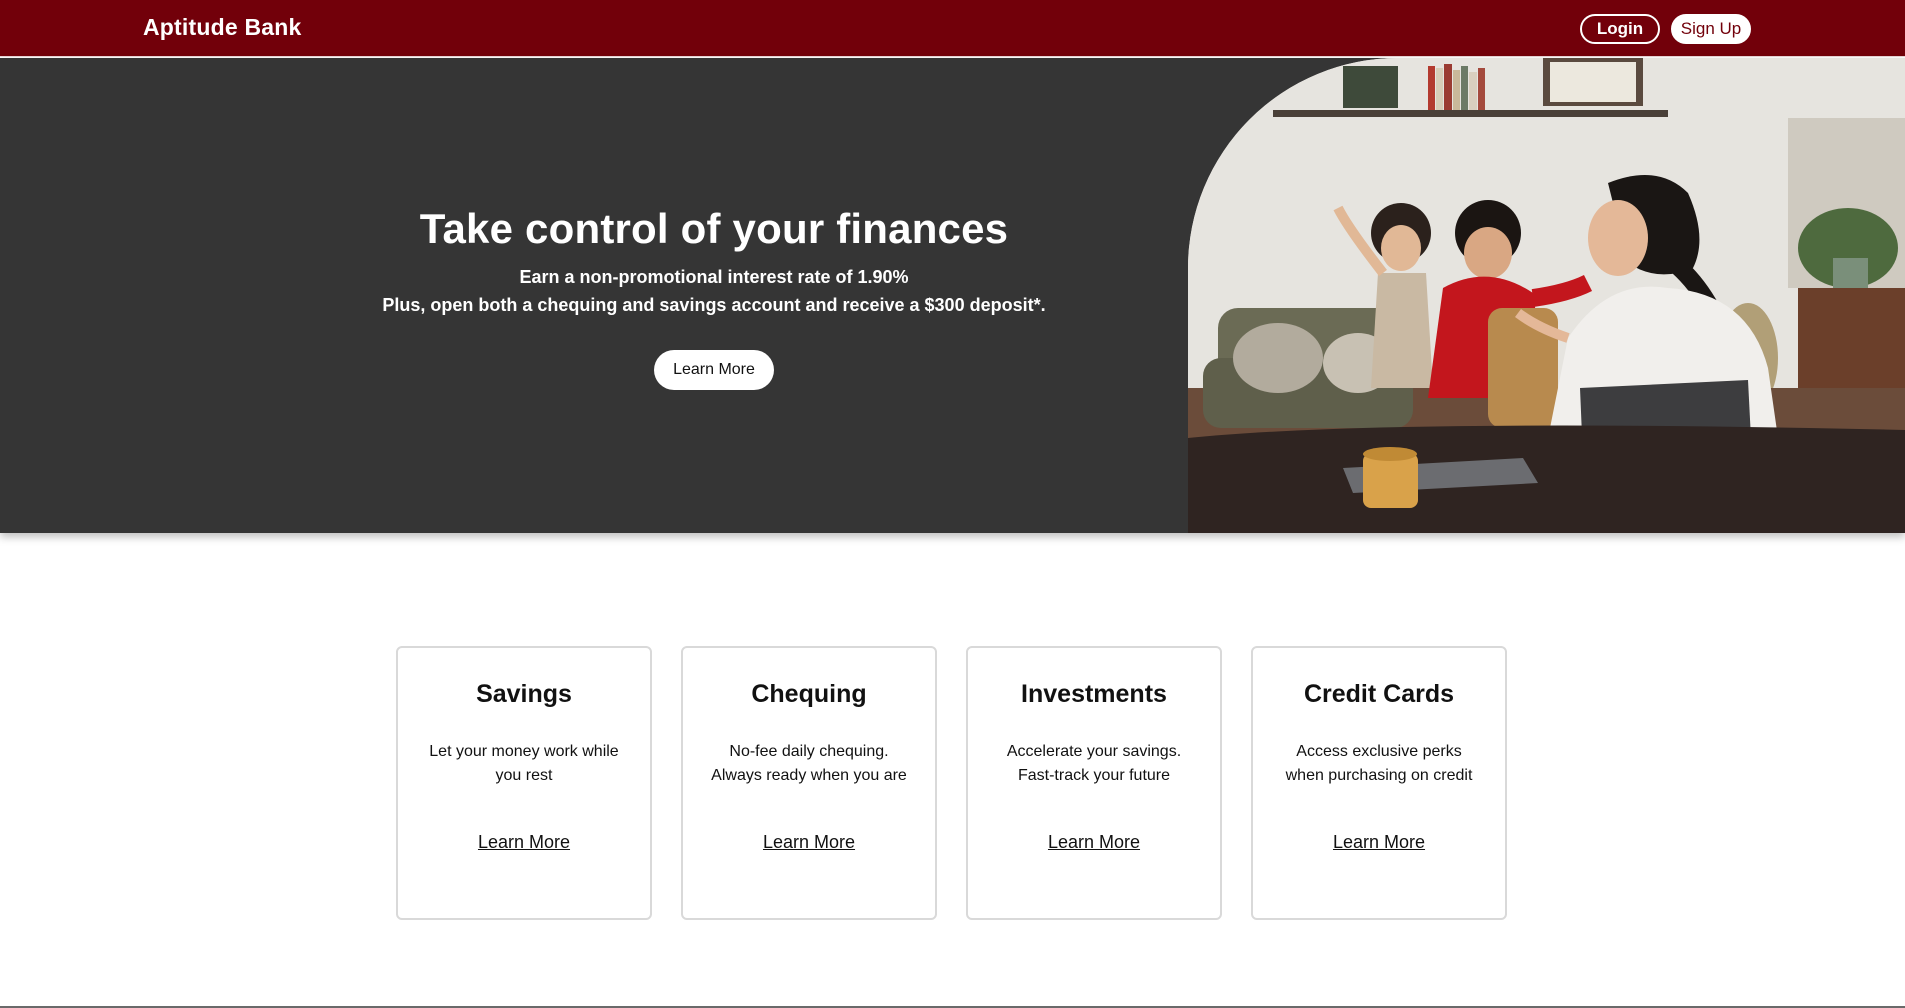 The width and height of the screenshot is (1905, 1008). Describe the element at coordinates (524, 694) in the screenshot. I see `card-title: Savings` at that location.